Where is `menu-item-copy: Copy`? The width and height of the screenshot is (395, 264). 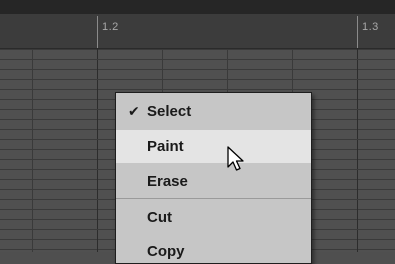 menu-item-copy: Copy is located at coordinates (213, 249).